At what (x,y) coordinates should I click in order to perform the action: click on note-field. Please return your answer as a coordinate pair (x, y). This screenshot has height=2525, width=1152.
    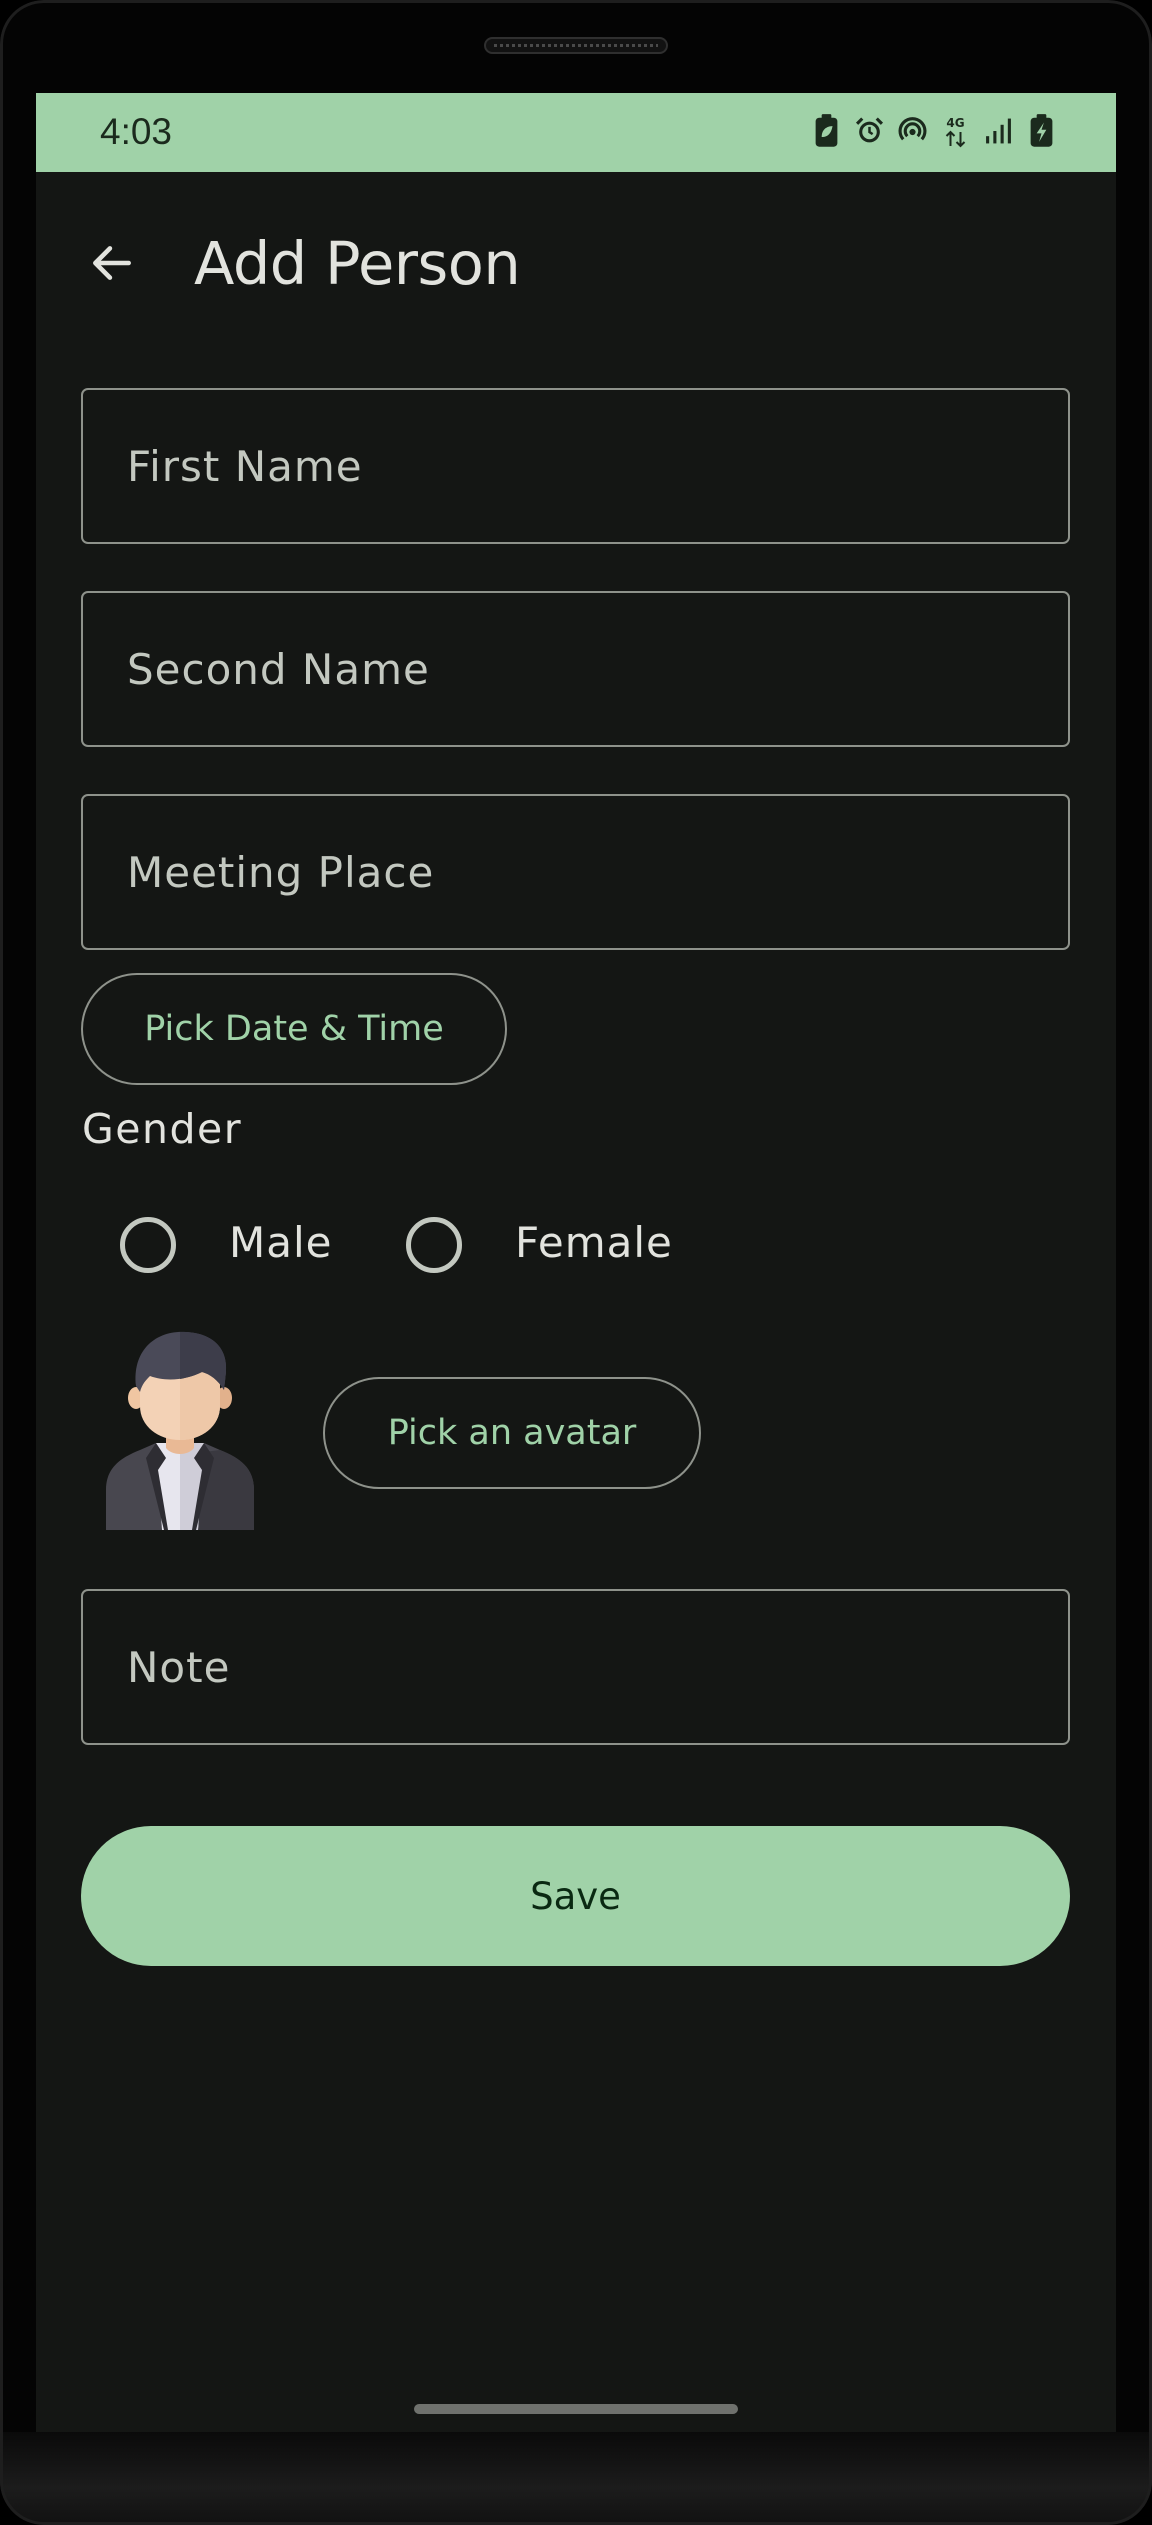
    Looking at the image, I should click on (575, 1667).